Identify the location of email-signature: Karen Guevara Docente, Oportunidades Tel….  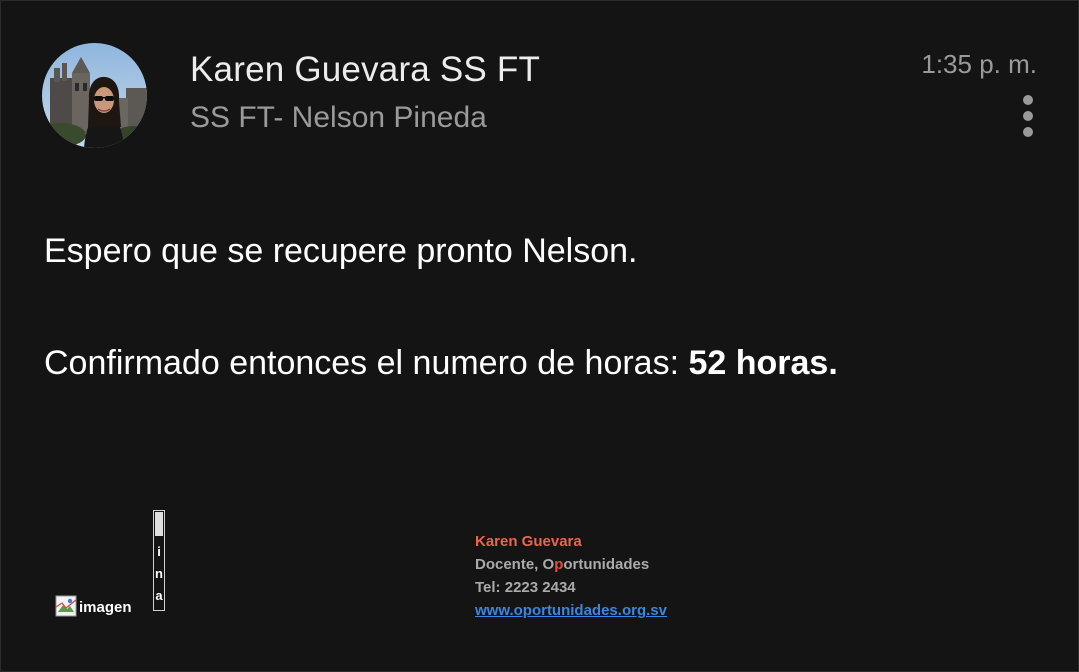
(571, 576).